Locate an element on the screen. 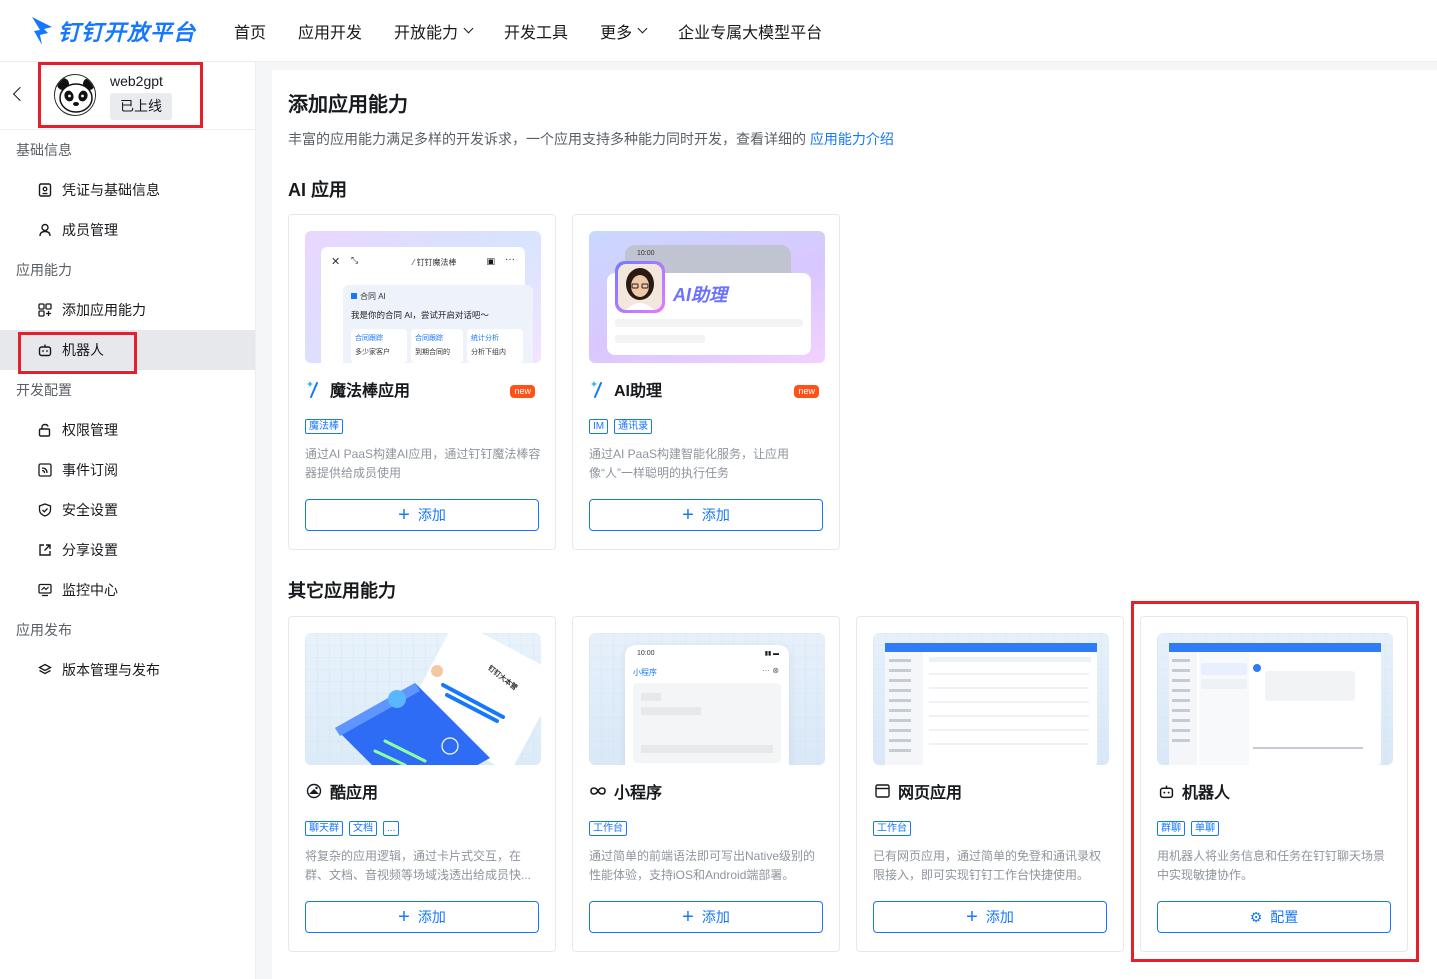 This screenshot has width=1437, height=979. card-title-text: 小程序 is located at coordinates (638, 793).